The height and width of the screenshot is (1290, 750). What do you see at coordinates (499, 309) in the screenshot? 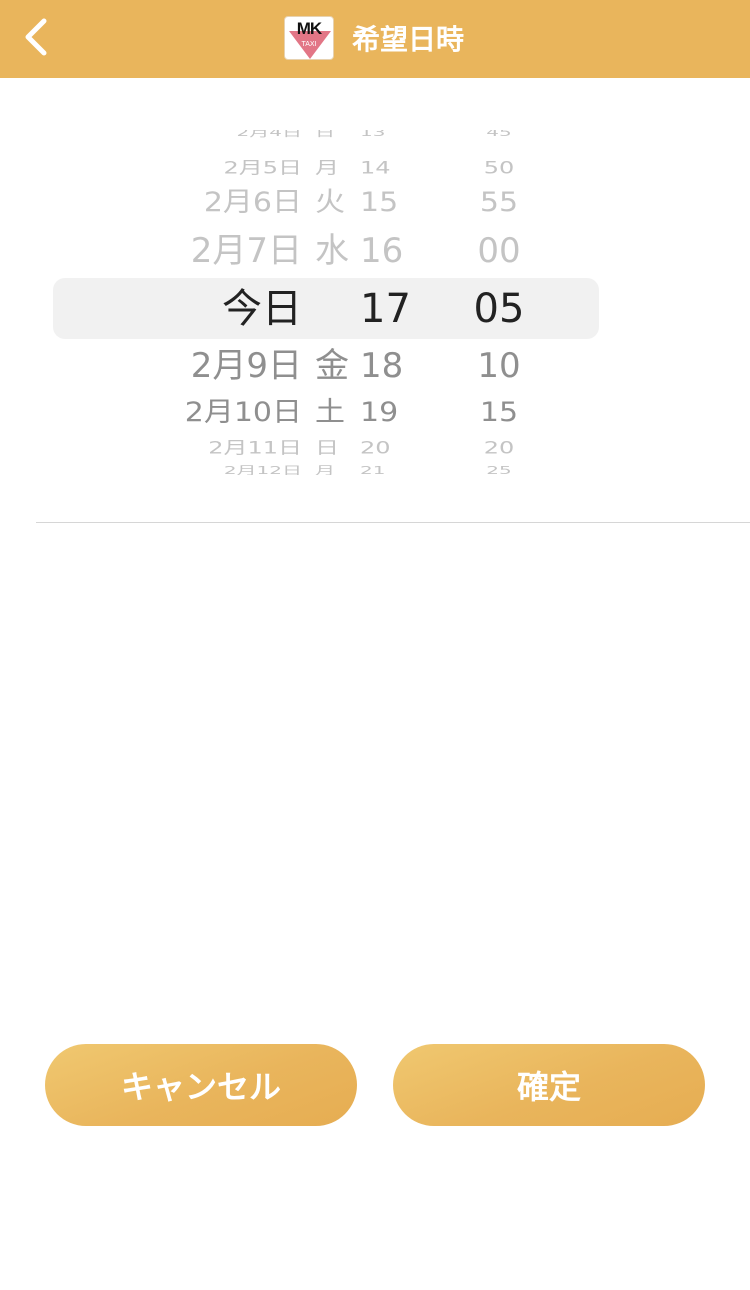
I see `picker-minute: 05` at bounding box center [499, 309].